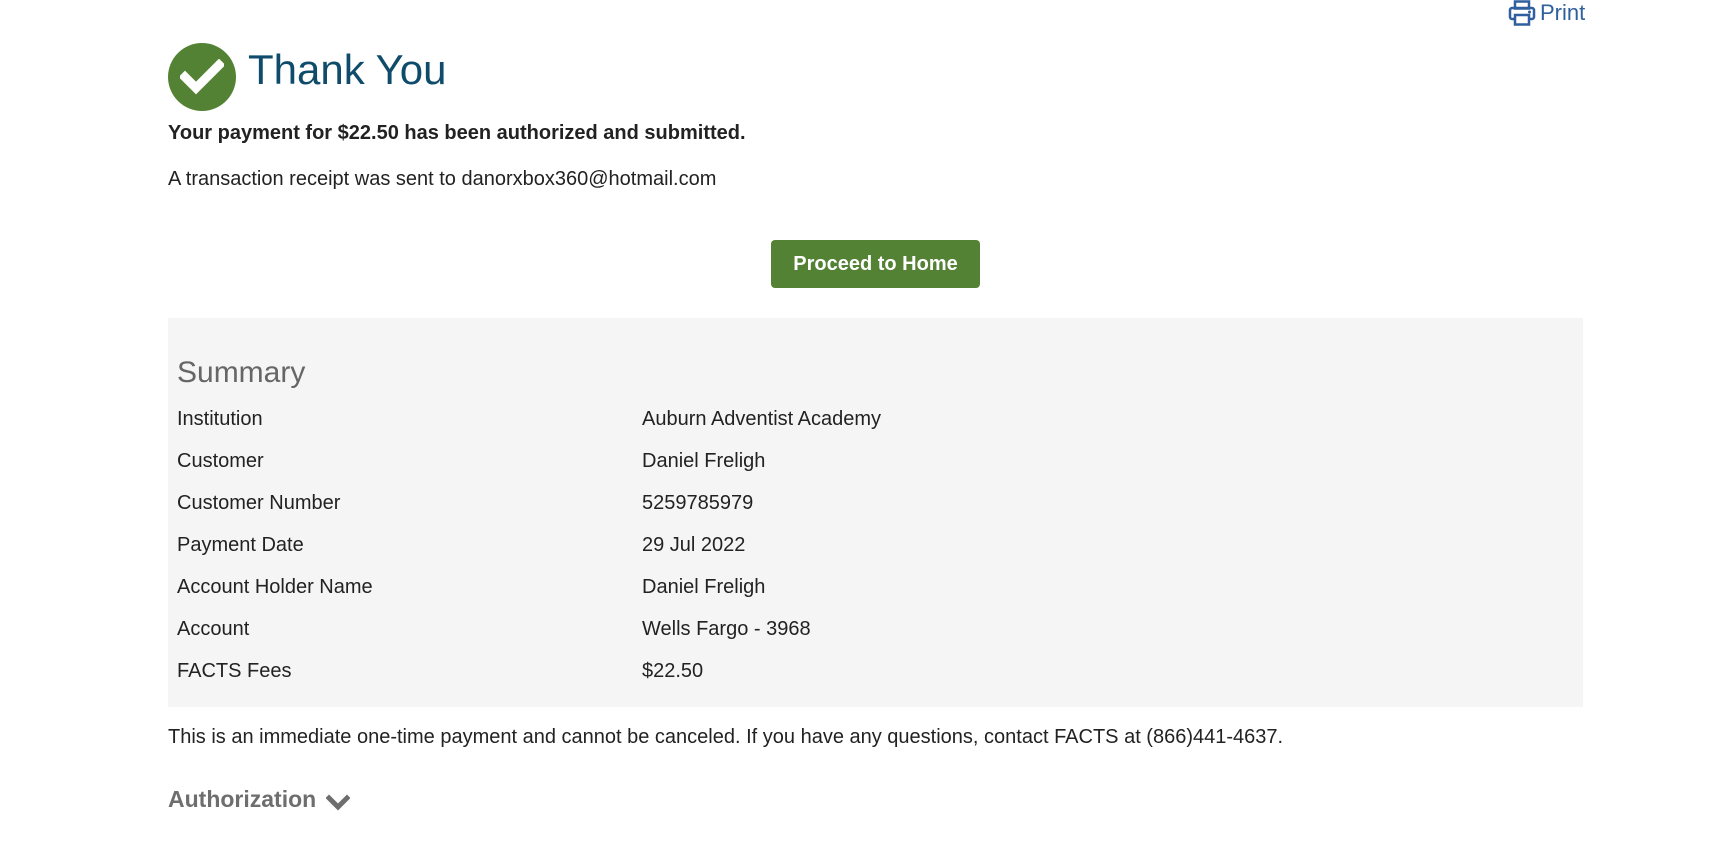 The image size is (1718, 854). I want to click on summary-label: FACTS Fees, so click(234, 671).